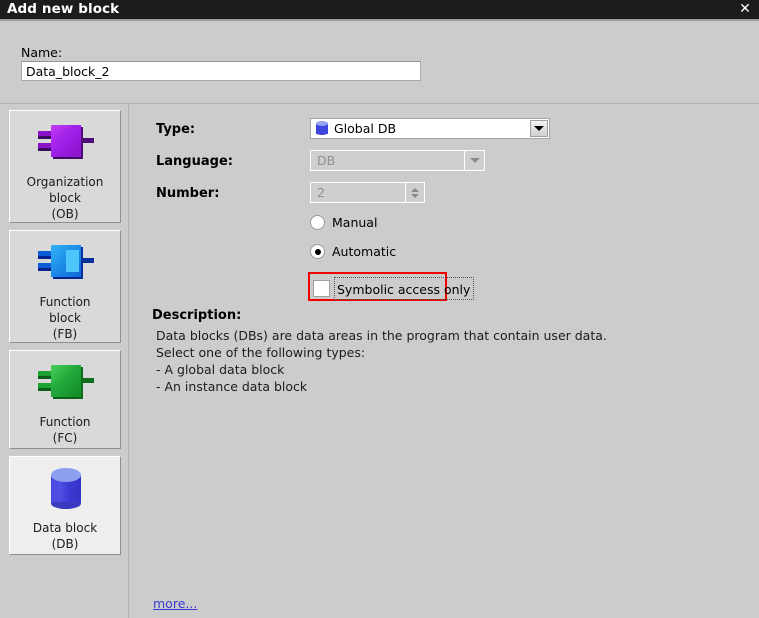  Describe the element at coordinates (65, 318) in the screenshot. I see `sidebar-item-label: Function block (FB)` at that location.